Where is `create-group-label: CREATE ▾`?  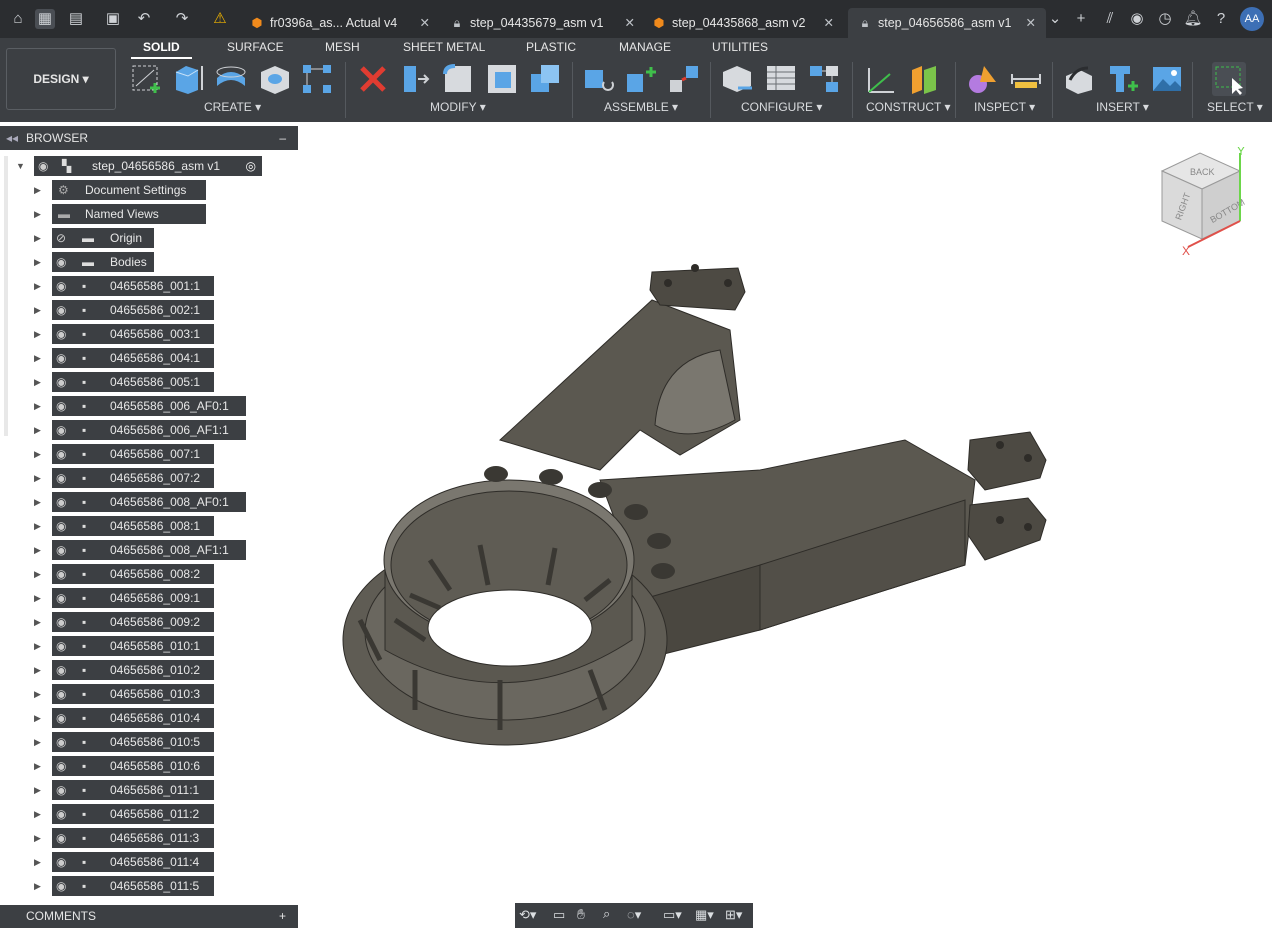
create-group-label: CREATE ▾ is located at coordinates (232, 107).